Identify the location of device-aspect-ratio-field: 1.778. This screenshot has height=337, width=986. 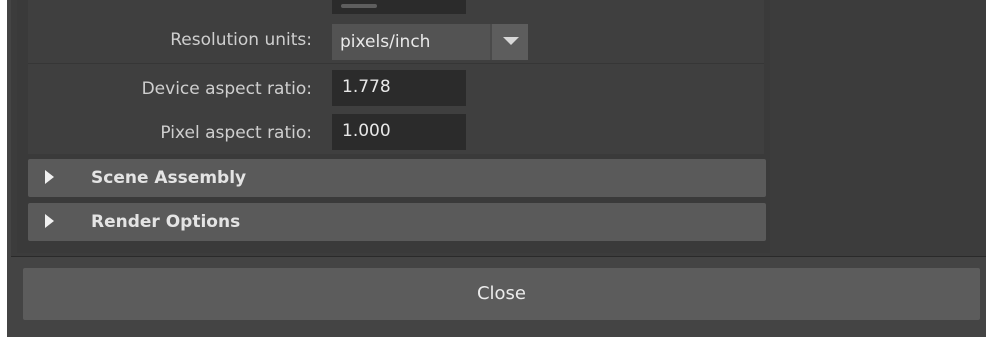
(399, 88).